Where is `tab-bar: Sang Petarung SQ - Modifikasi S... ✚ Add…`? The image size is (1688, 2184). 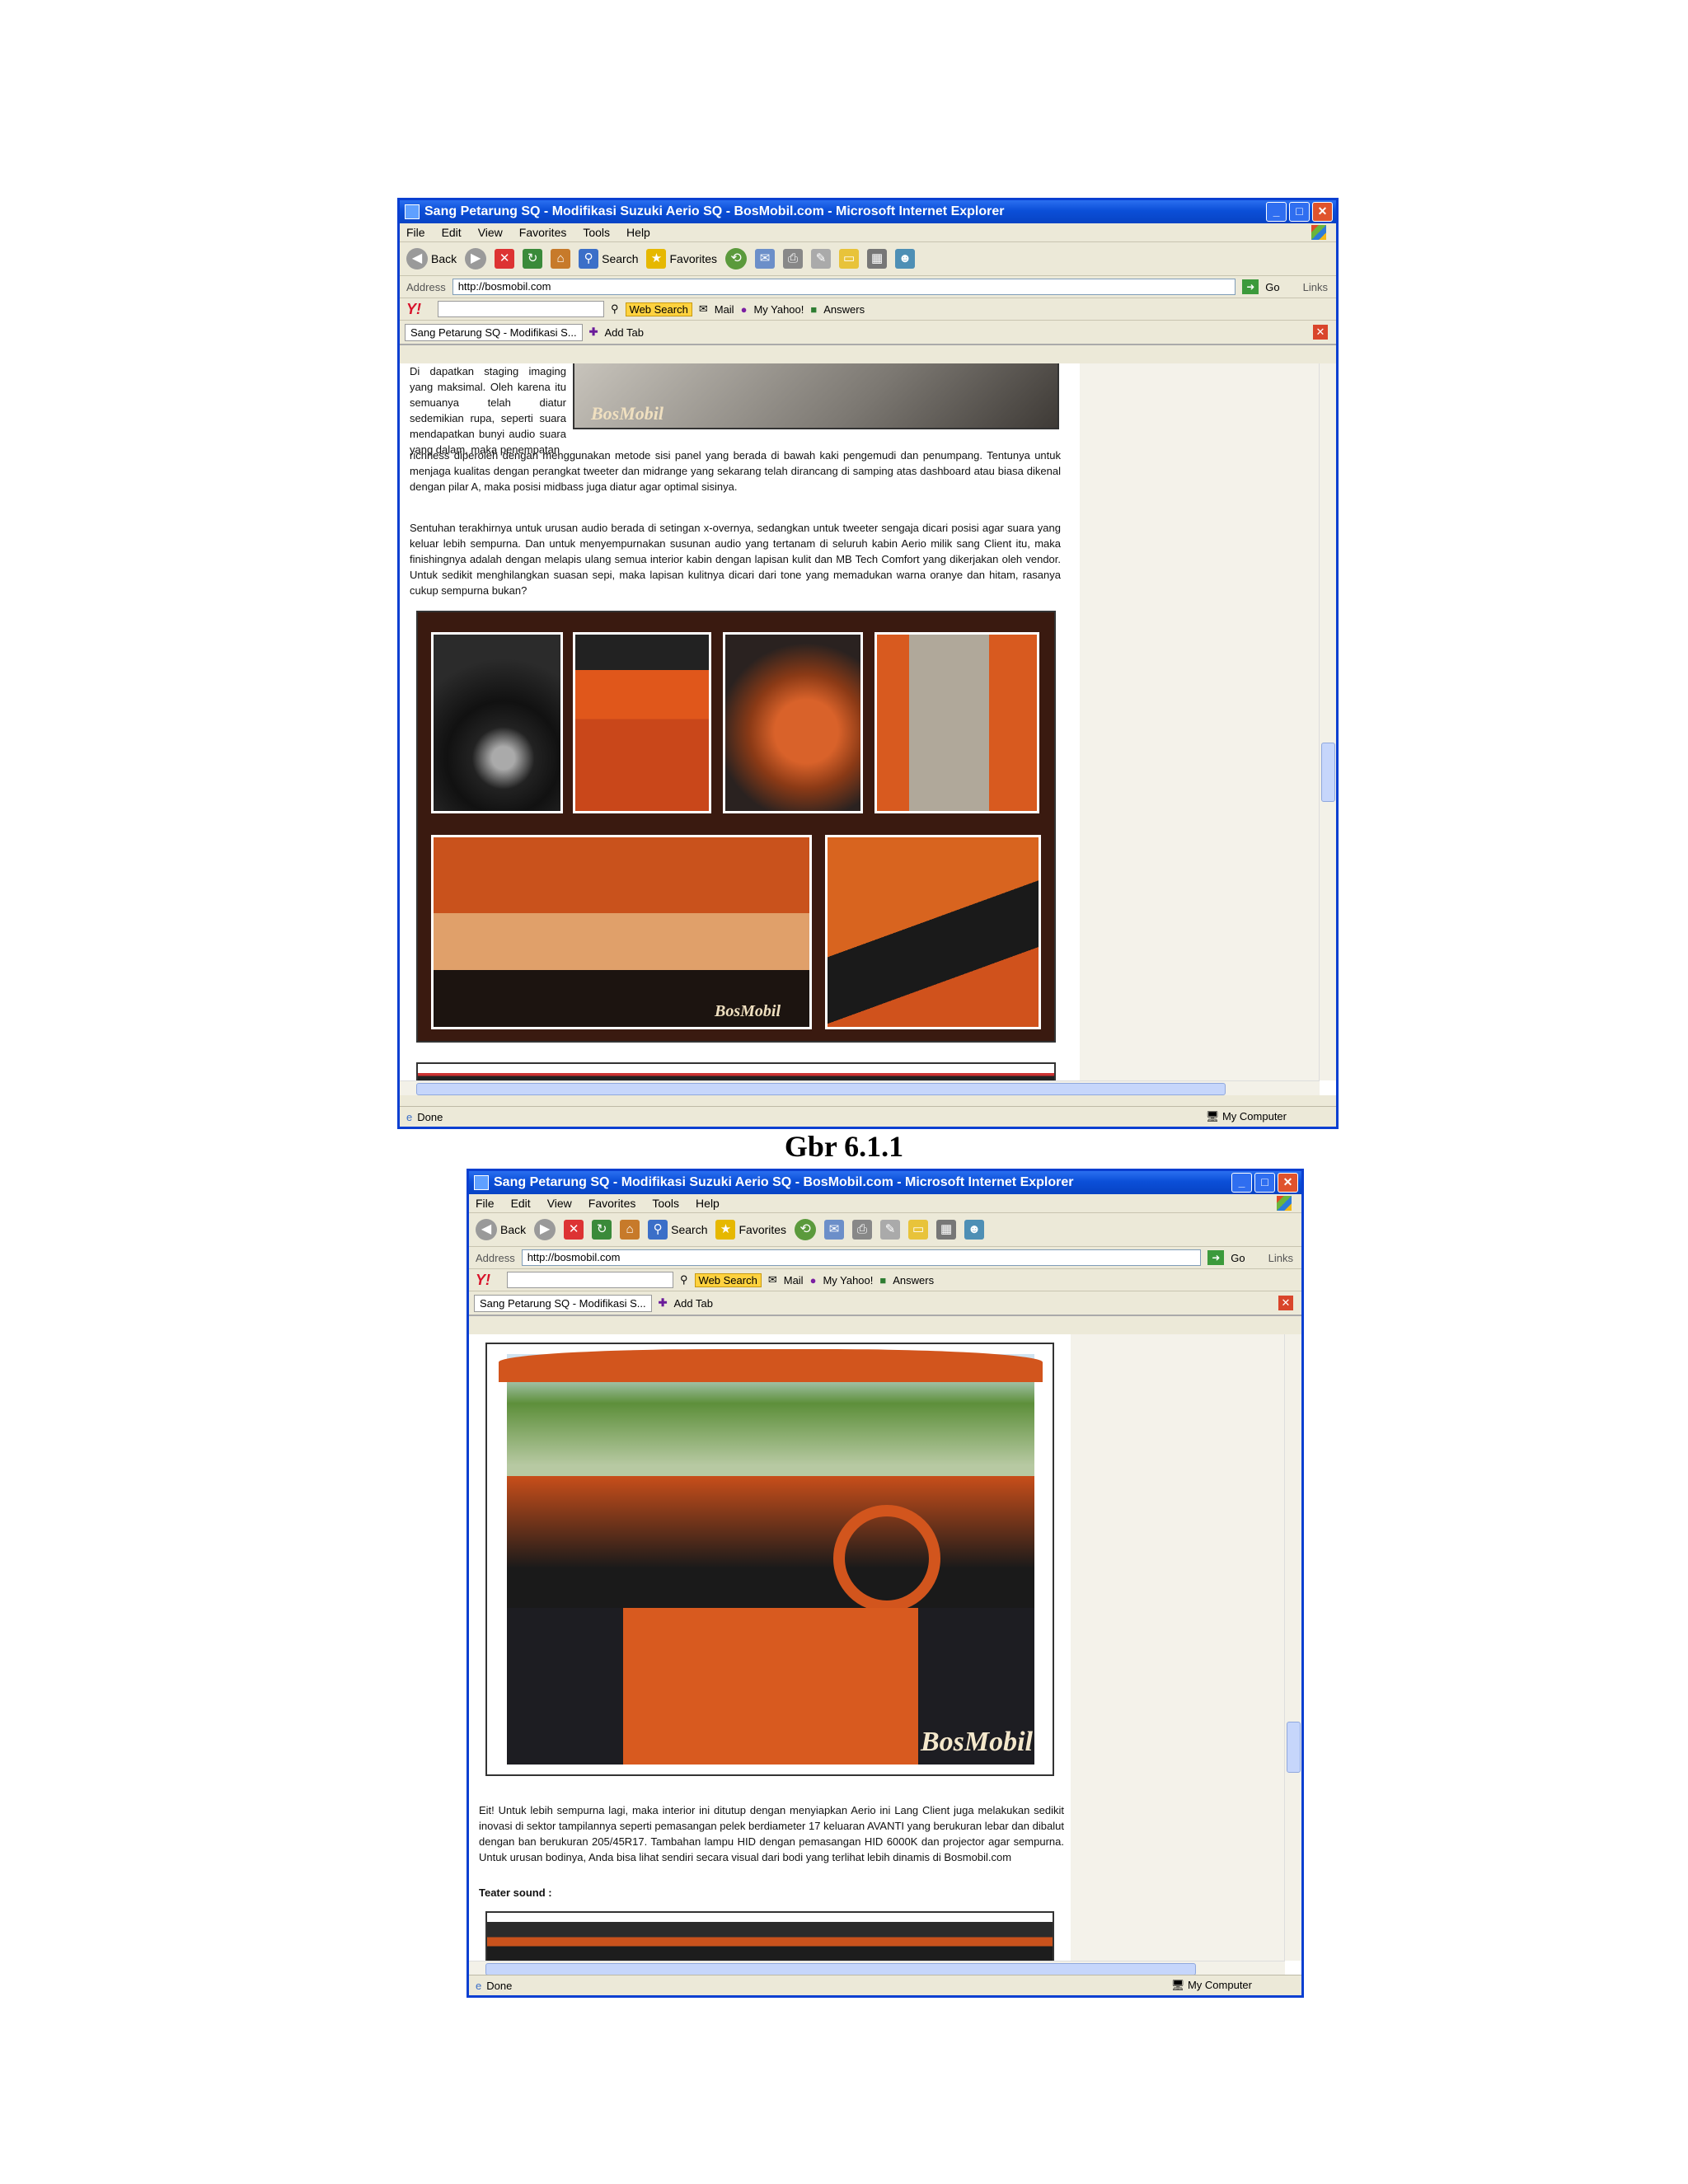
tab-bar: Sang Petarung SQ - Modifikasi S... ✚ Add… is located at coordinates (885, 1303).